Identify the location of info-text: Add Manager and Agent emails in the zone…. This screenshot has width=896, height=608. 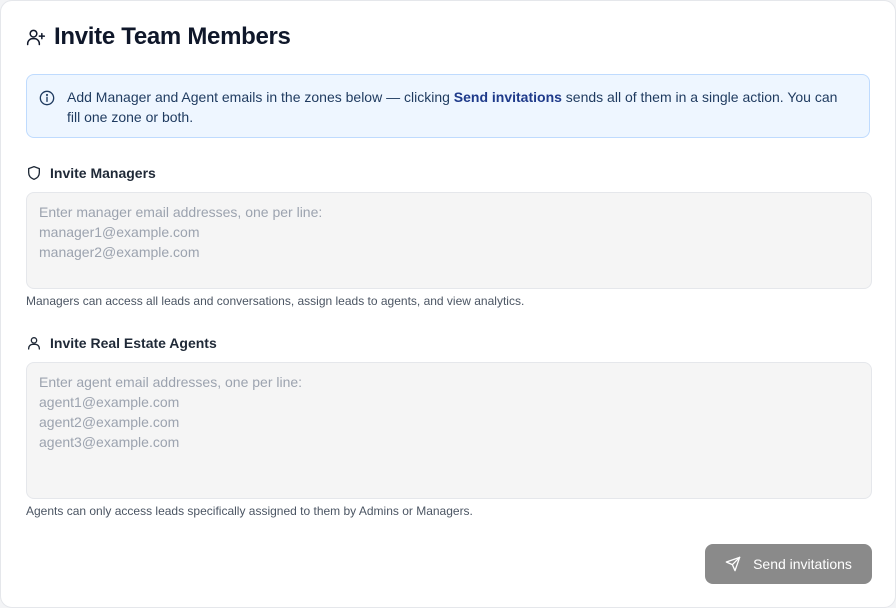
(452, 107).